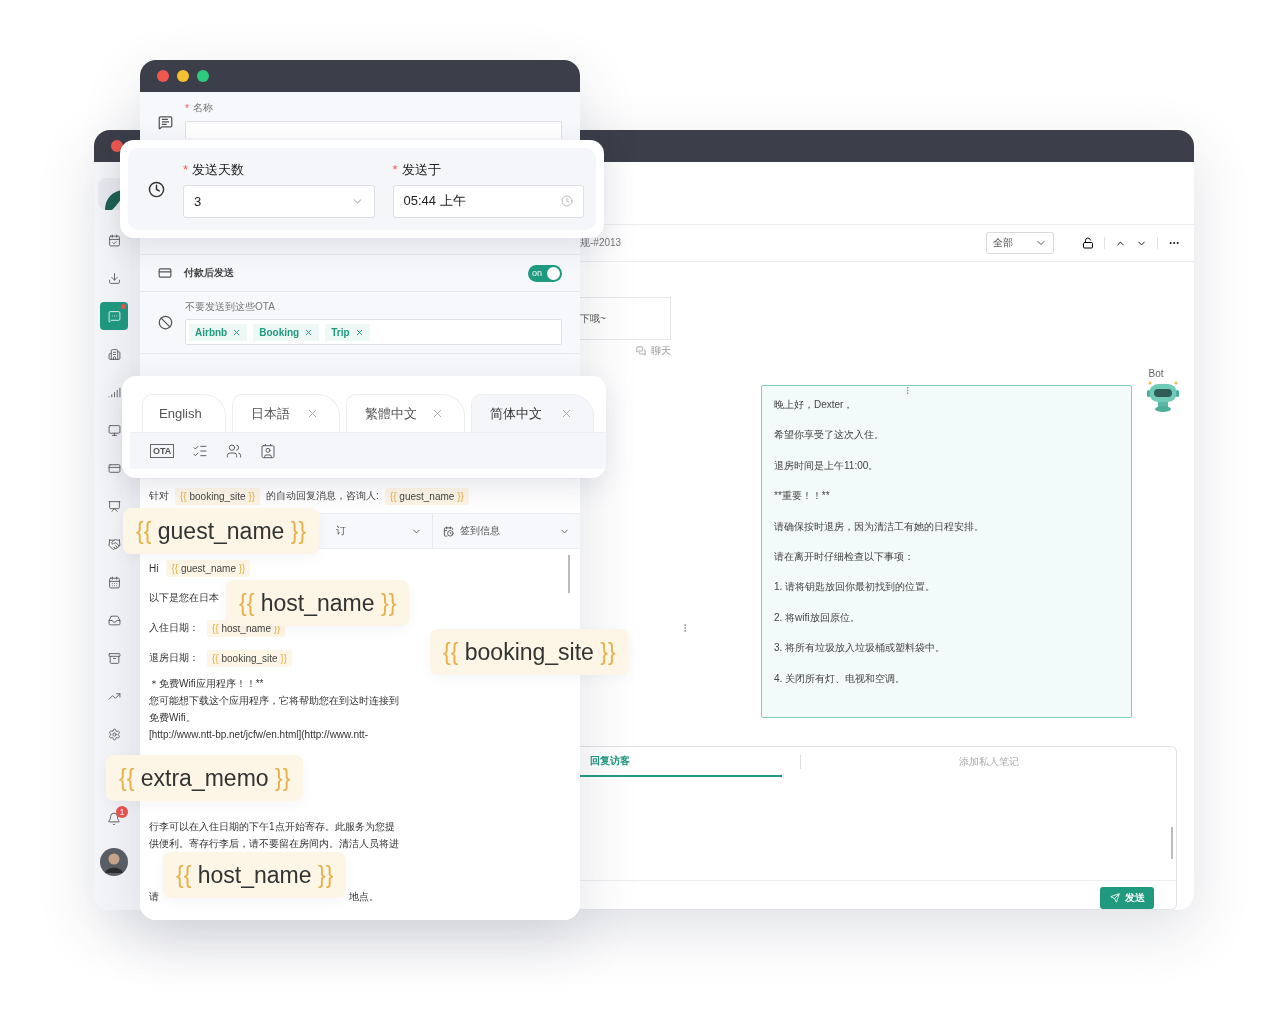 Image resolution: width=1274 pixels, height=1020 pixels. I want to click on message-line: 希望你享受了这次入住。, so click(829, 435).